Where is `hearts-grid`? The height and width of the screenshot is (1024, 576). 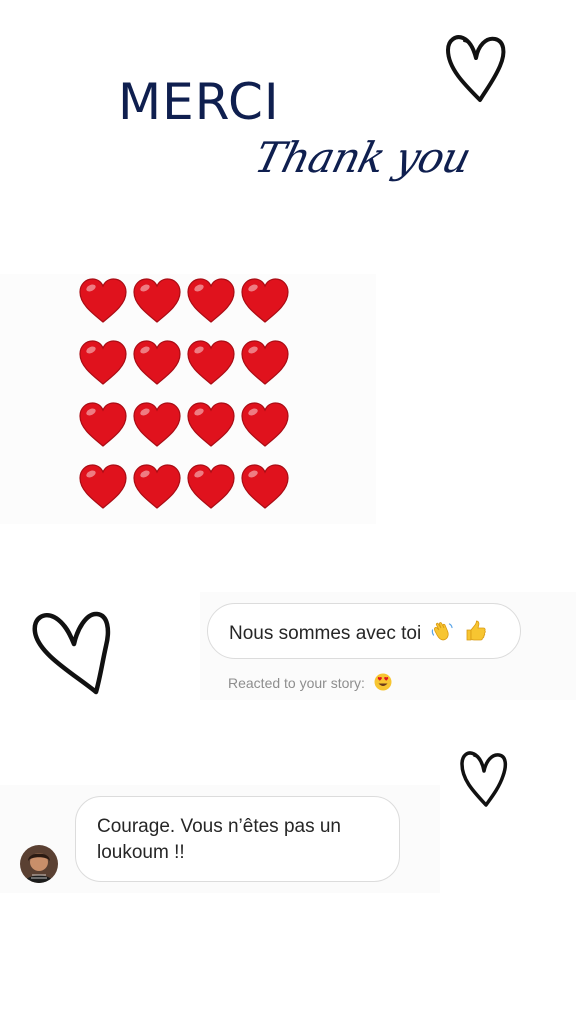 hearts-grid is located at coordinates (184, 402).